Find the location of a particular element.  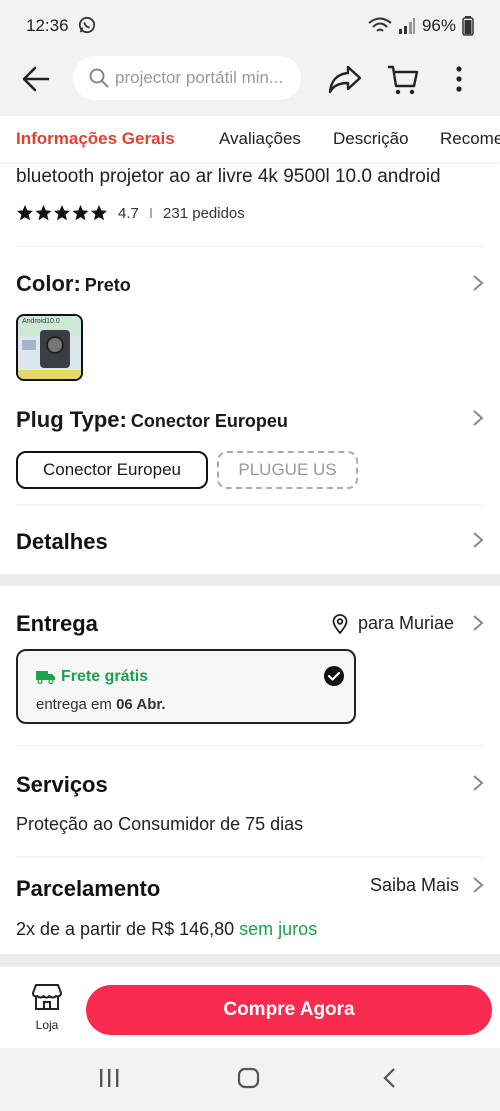

store-icon is located at coordinates (47, 997).